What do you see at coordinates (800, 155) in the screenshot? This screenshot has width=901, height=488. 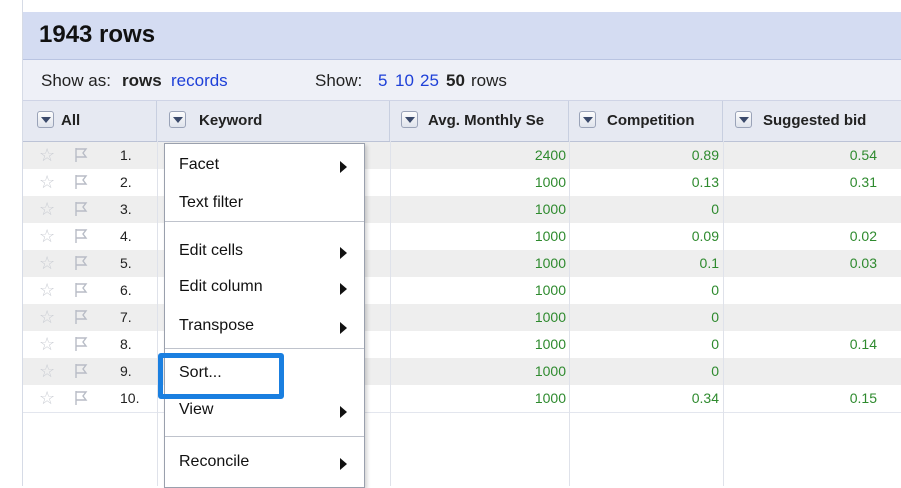 I see `suggested-bid-cell: 0.54` at bounding box center [800, 155].